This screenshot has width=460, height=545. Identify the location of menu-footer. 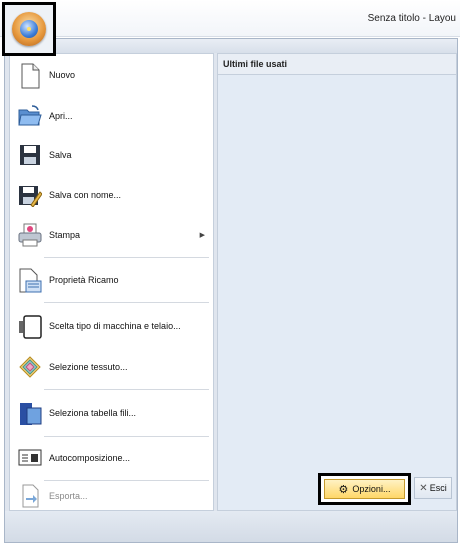
(231, 526).